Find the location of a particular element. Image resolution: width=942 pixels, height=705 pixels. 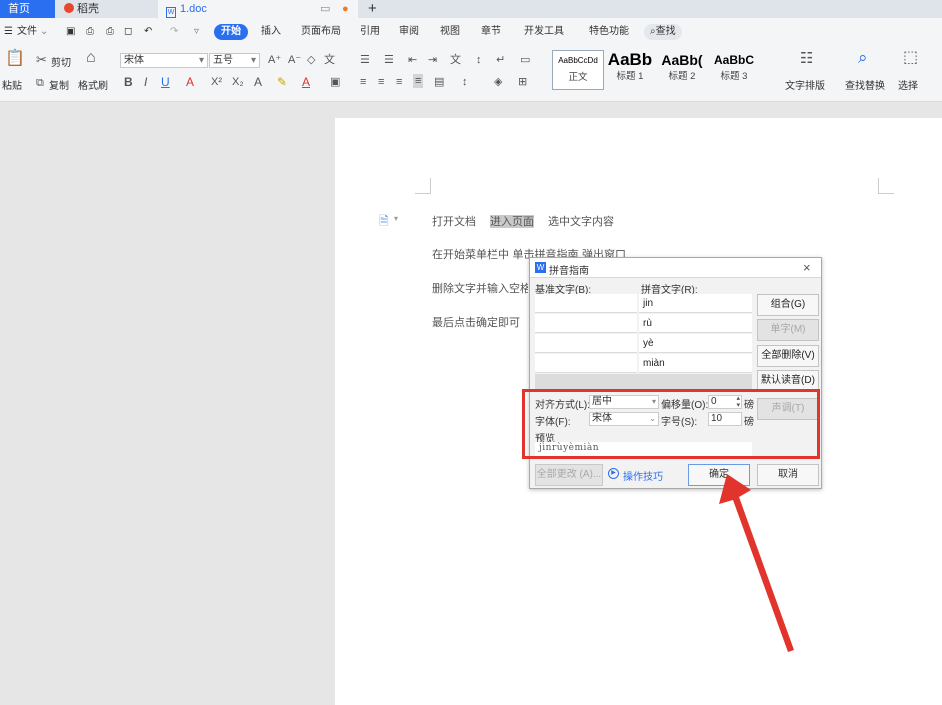

menu-start: 开始 is located at coordinates (231, 32).